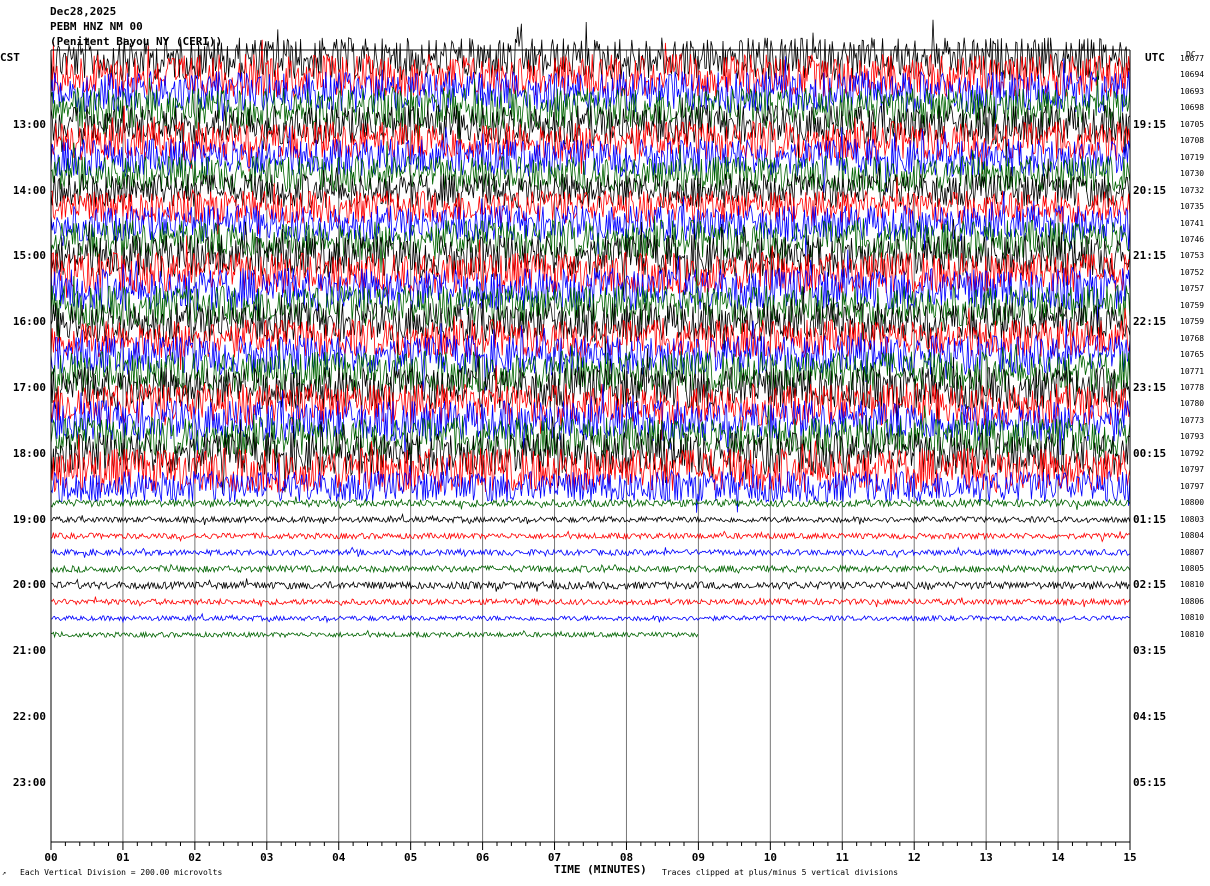  Describe the element at coordinates (29, 256) in the screenshot. I see `left-hour-label: 15:00` at that location.